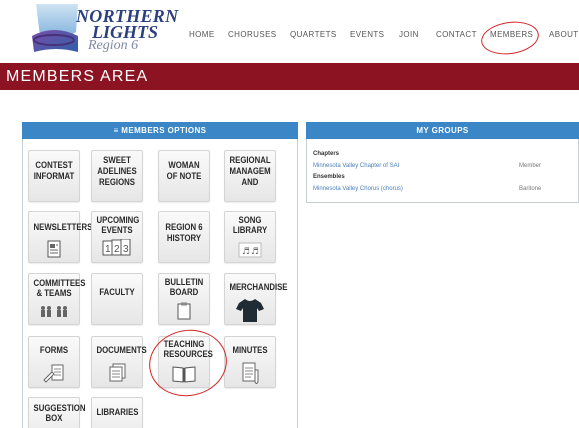 Image resolution: width=579 pixels, height=428 pixels. Describe the element at coordinates (54, 350) in the screenshot. I see `tile-label: FORMS` at that location.